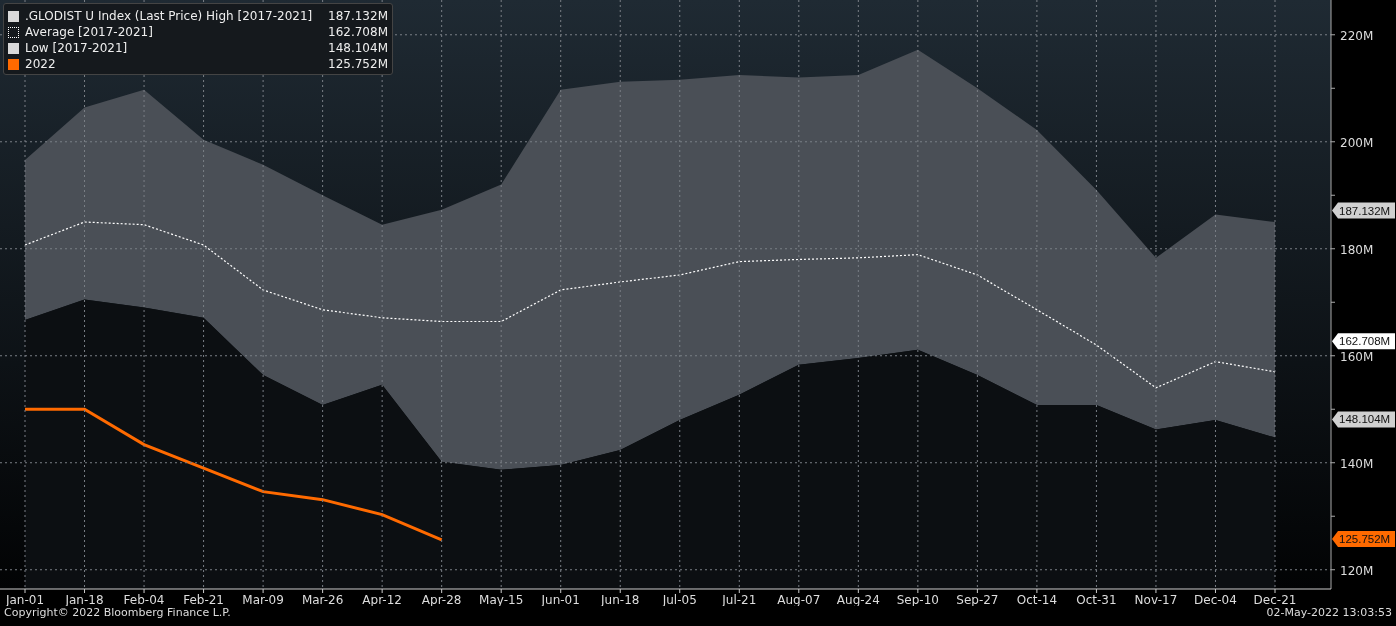 The image size is (1396, 626). What do you see at coordinates (1357, 463) in the screenshot?
I see `y-tick-label: 140M` at bounding box center [1357, 463].